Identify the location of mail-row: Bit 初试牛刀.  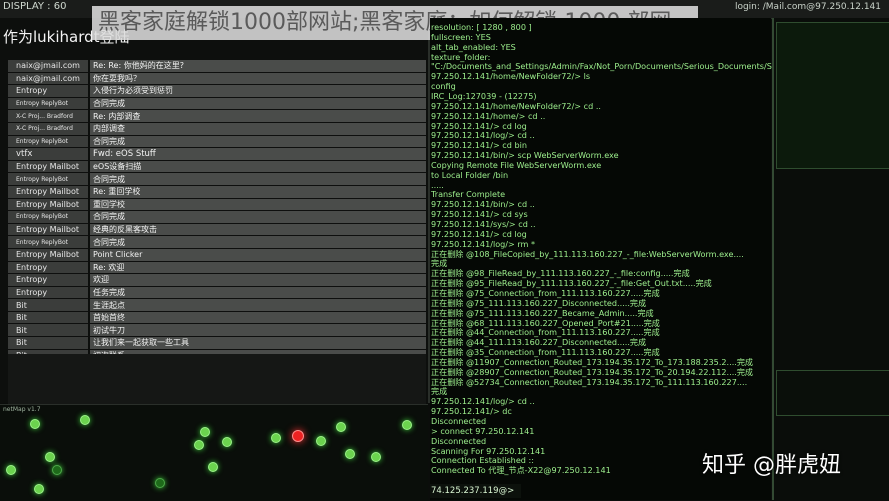
(217, 331).